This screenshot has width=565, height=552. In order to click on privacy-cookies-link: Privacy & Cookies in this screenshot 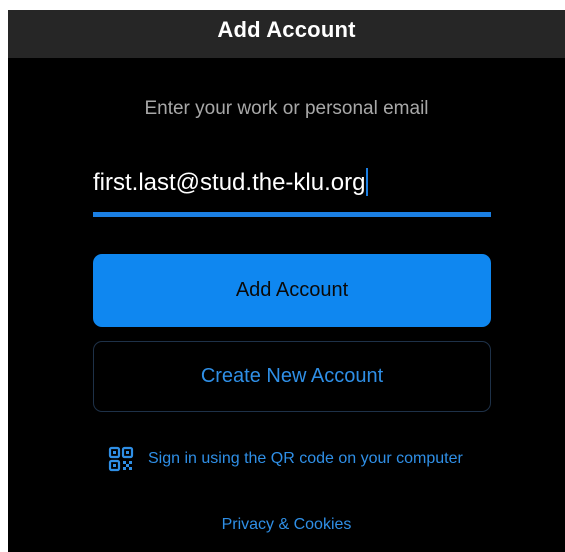, I will do `click(286, 525)`.